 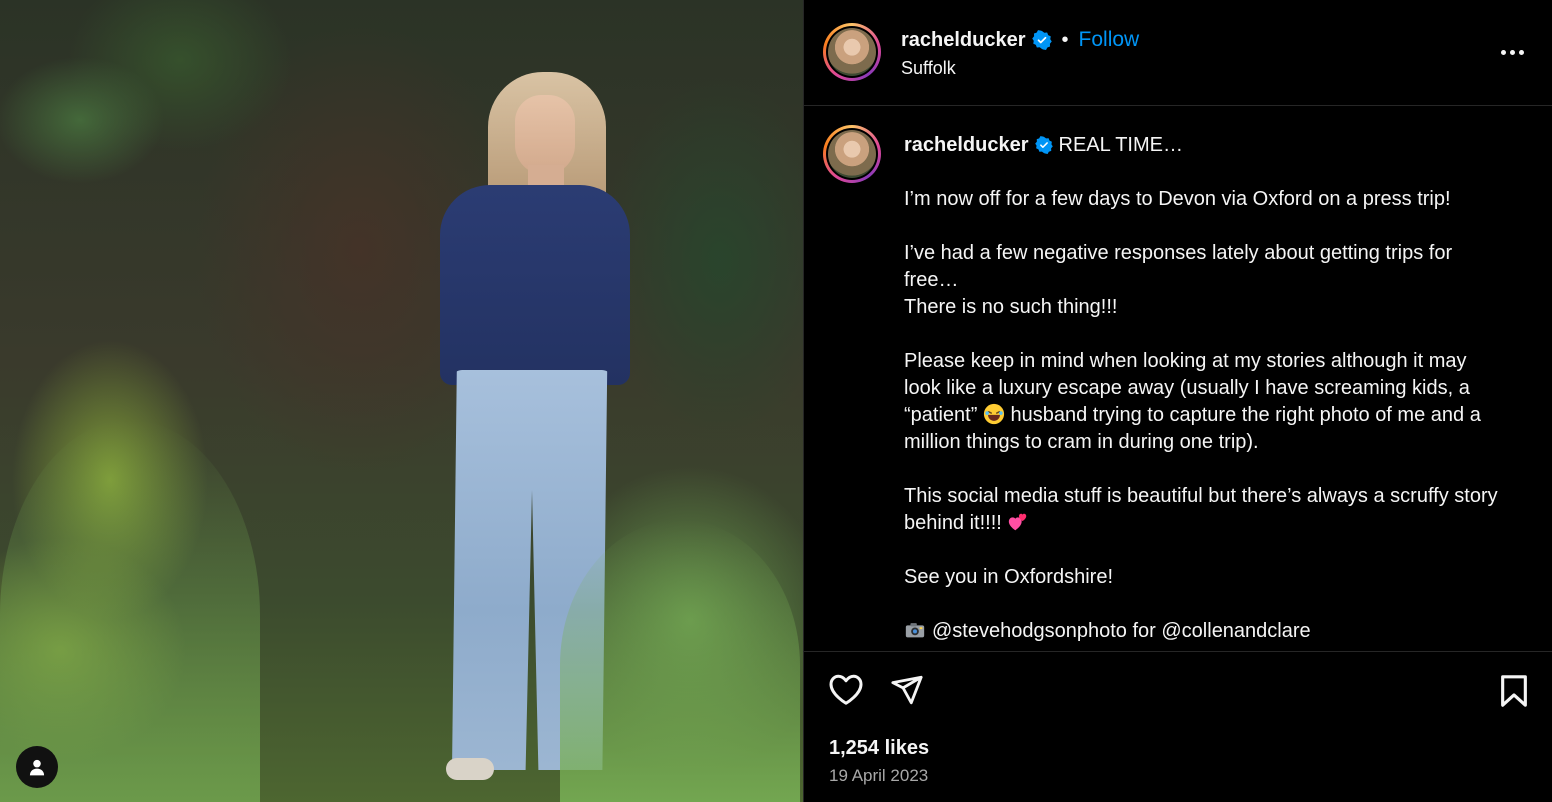 I want to click on header-user-row: rachelducker • Follow, so click(x=1020, y=40).